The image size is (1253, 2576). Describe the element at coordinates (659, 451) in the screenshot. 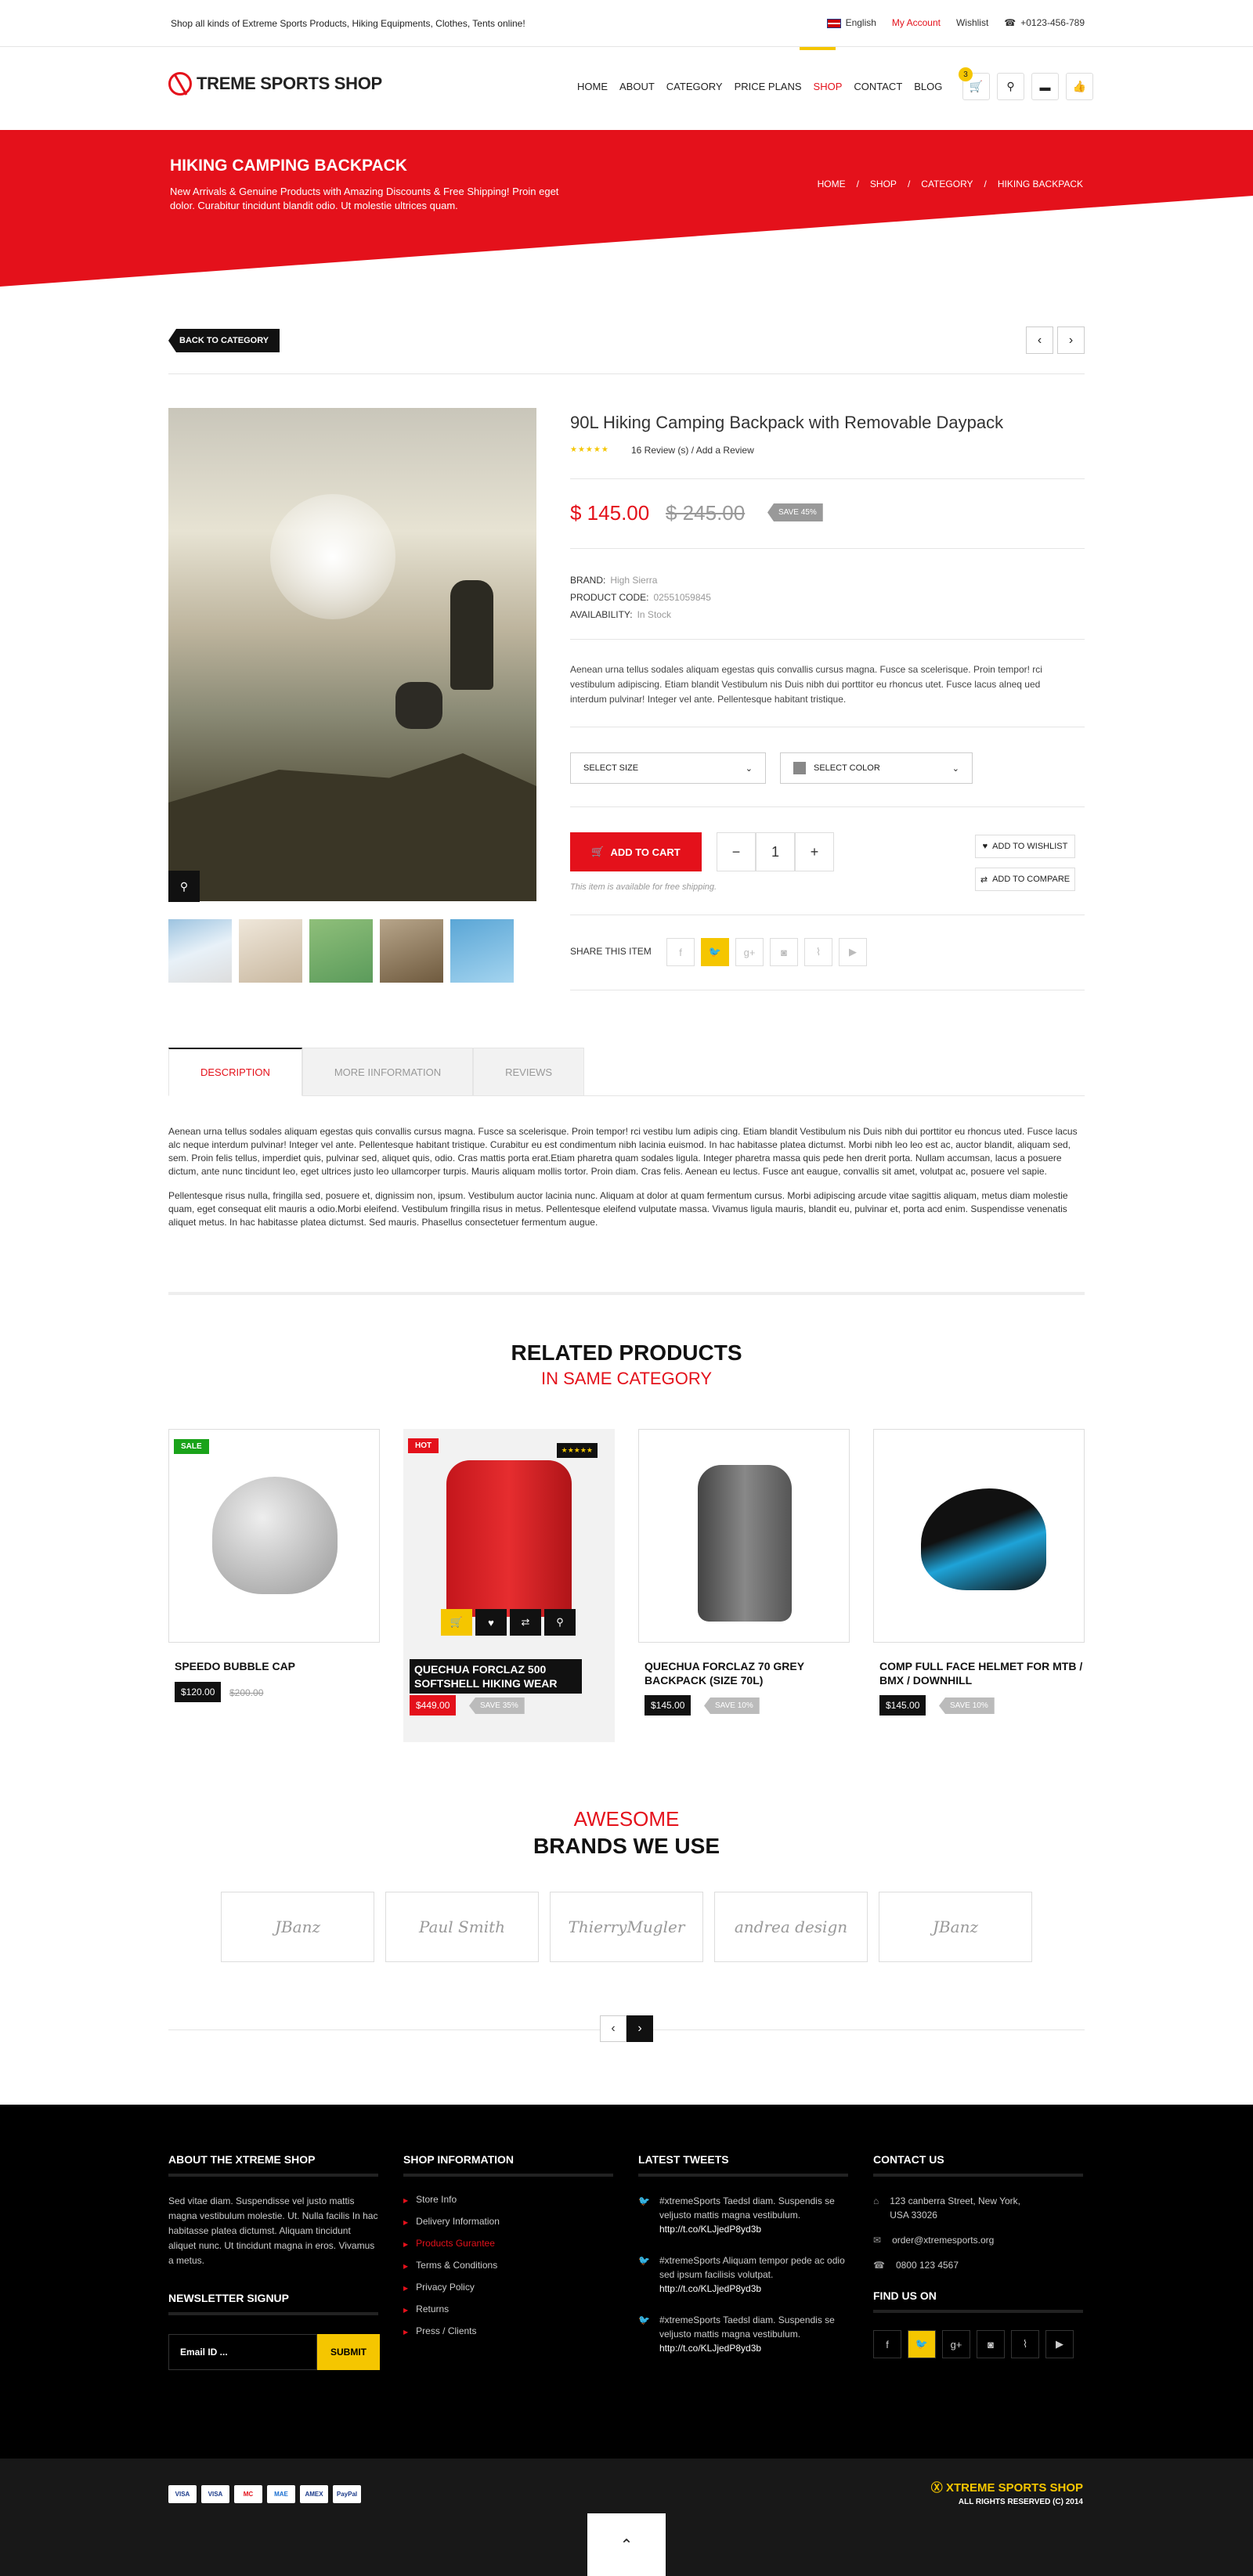

I see `reviews-link: 16 Review (s)` at that location.